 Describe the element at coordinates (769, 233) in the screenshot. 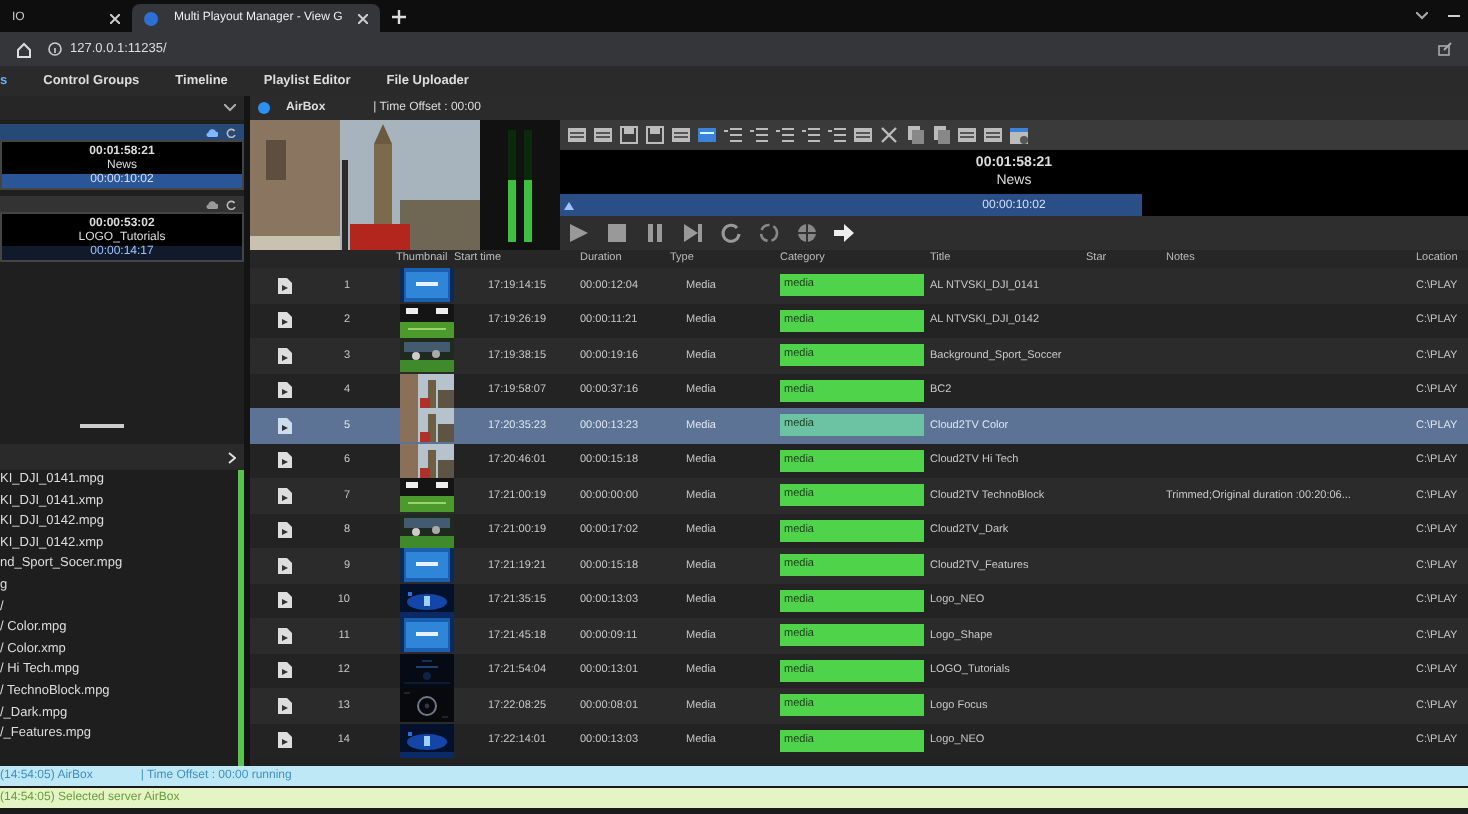

I see `reload-icon` at that location.